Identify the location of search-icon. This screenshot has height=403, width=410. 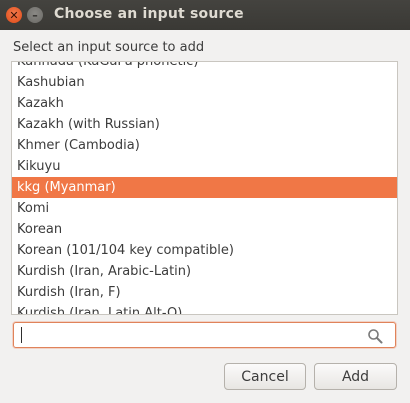
(375, 336).